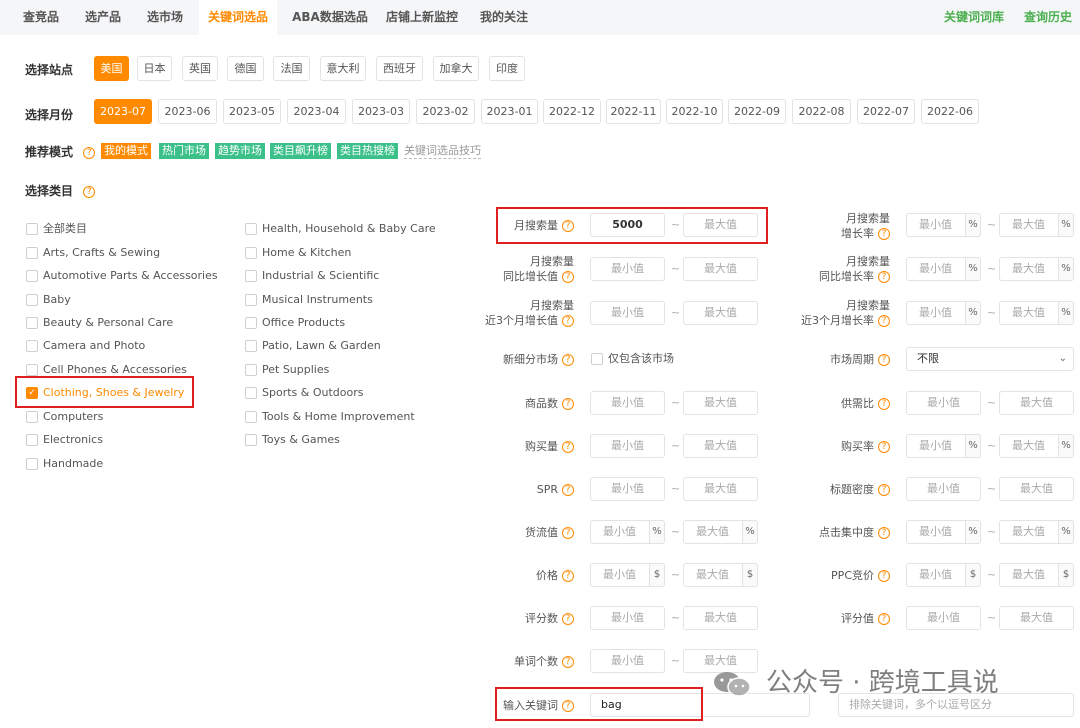  Describe the element at coordinates (990, 359) in the screenshot. I see `market-cycle-select: 不限 ⌄` at that location.